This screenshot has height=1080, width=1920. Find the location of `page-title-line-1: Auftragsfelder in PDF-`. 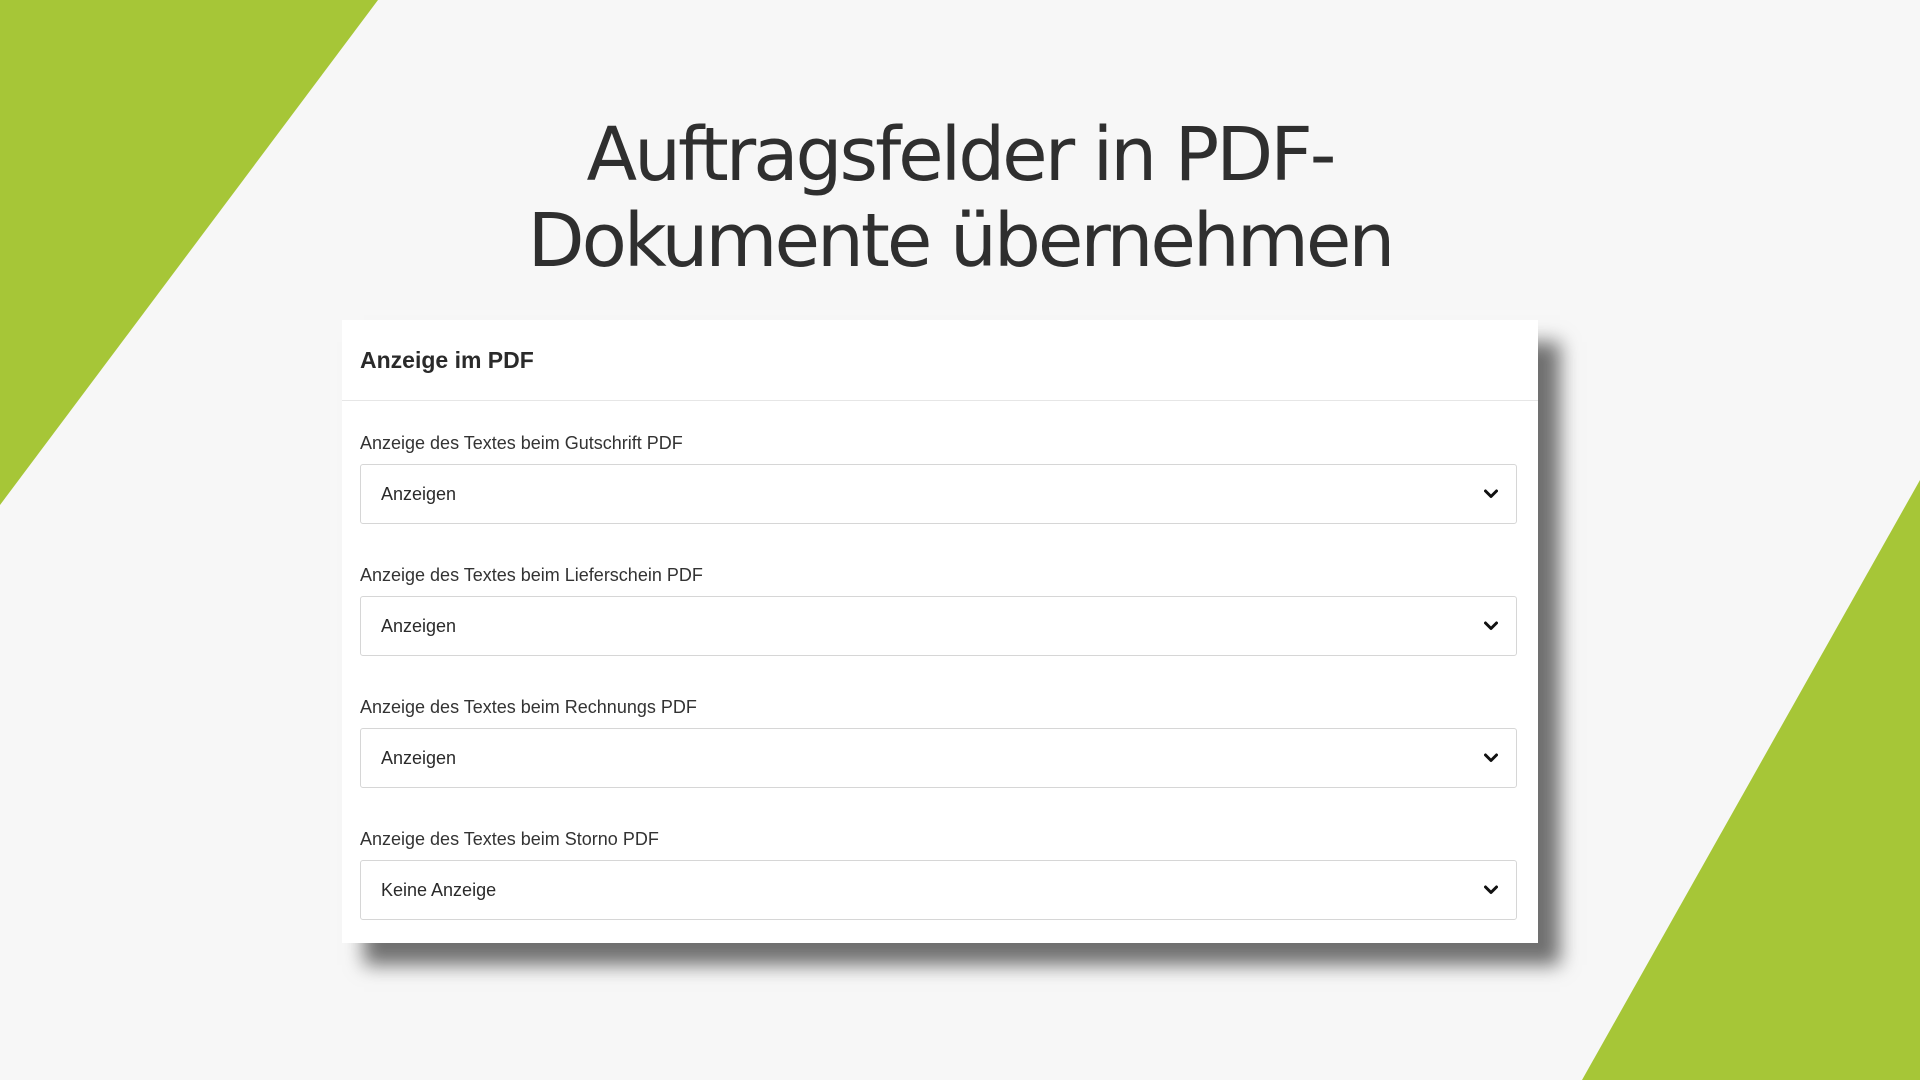

page-title-line-1: Auftragsfelder in PDF- is located at coordinates (961, 155).